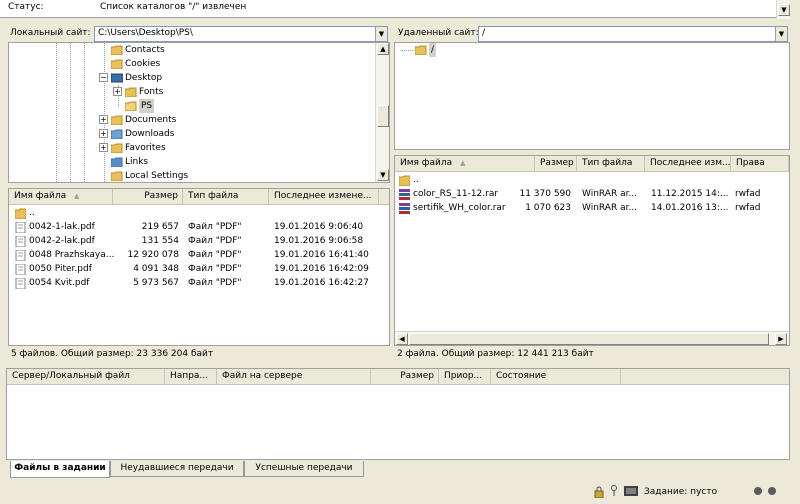  I want to click on tab-failed-transfers: Неудавшиеся передачи, so click(177, 469).